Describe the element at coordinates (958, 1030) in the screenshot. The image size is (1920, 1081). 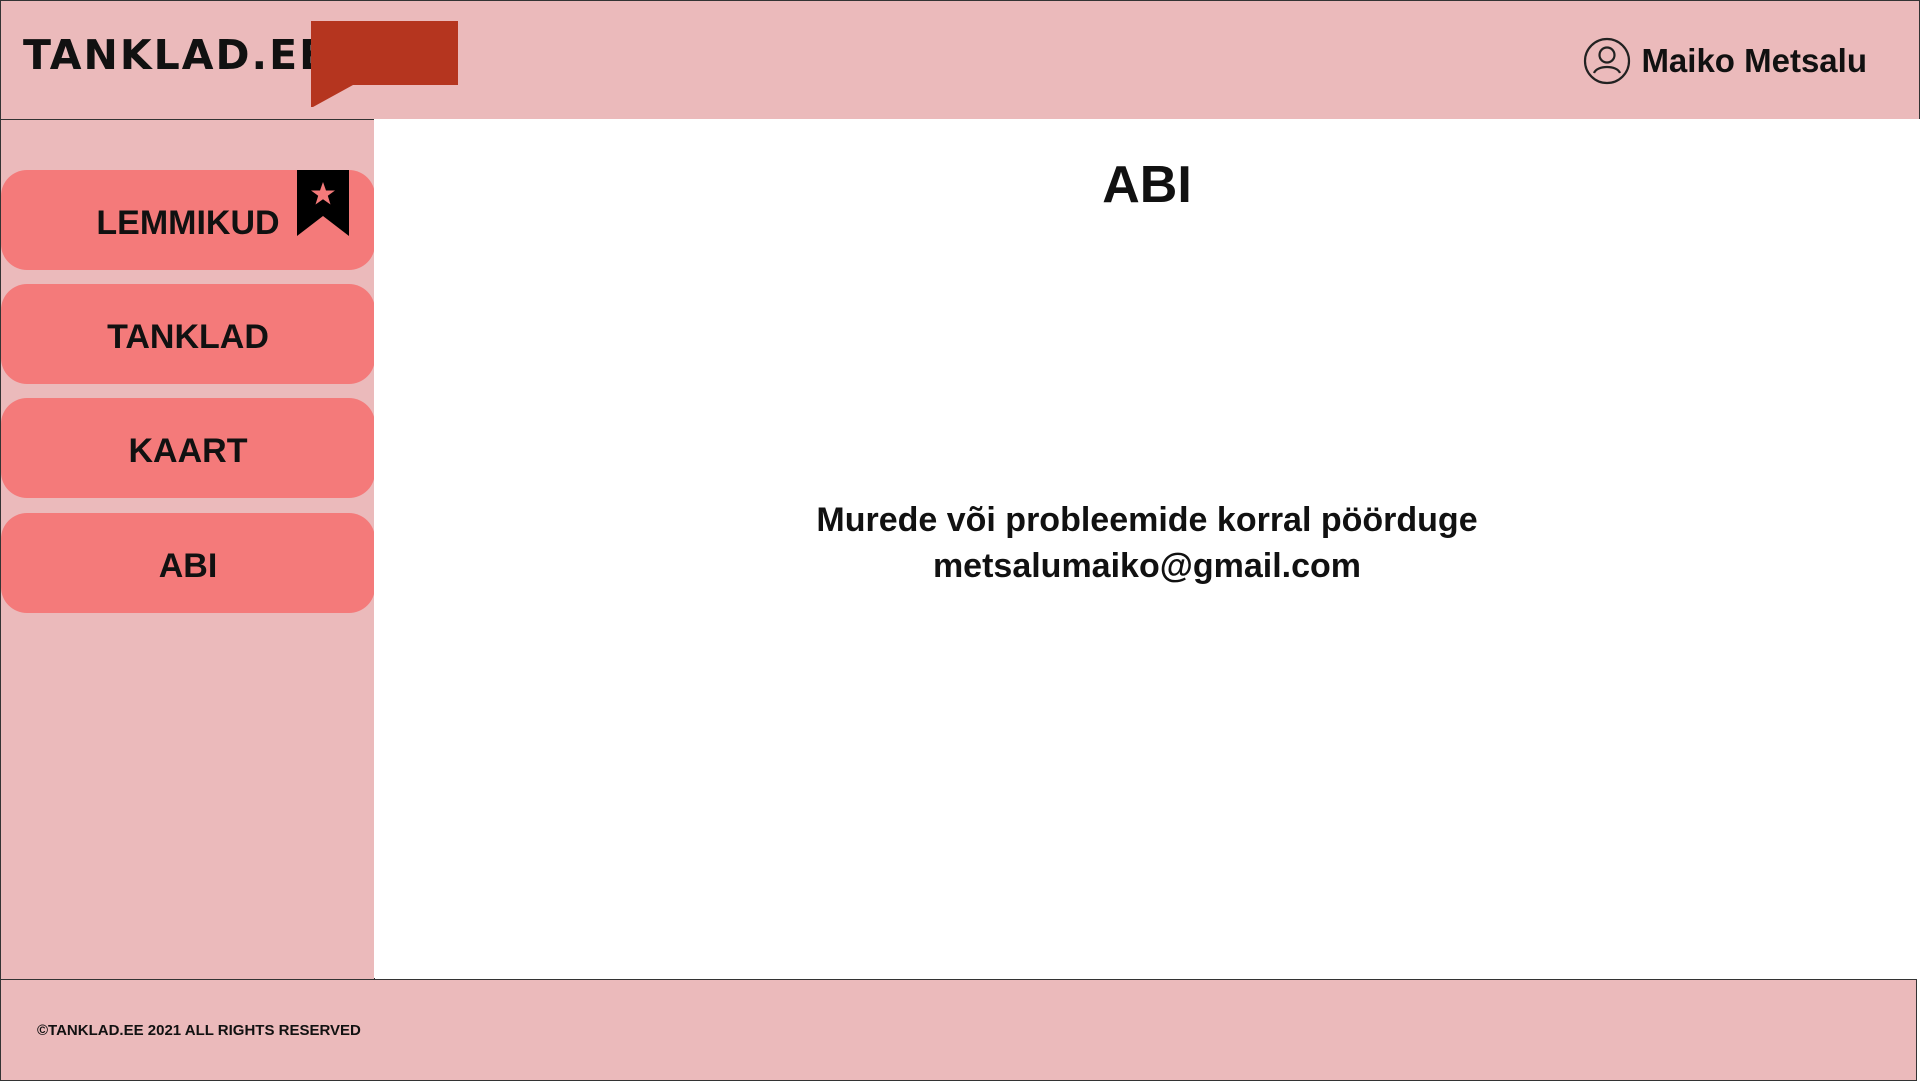
I see `footer: ©TANKLAD.EE 2021 ALL RIGHTS RESERVED` at that location.